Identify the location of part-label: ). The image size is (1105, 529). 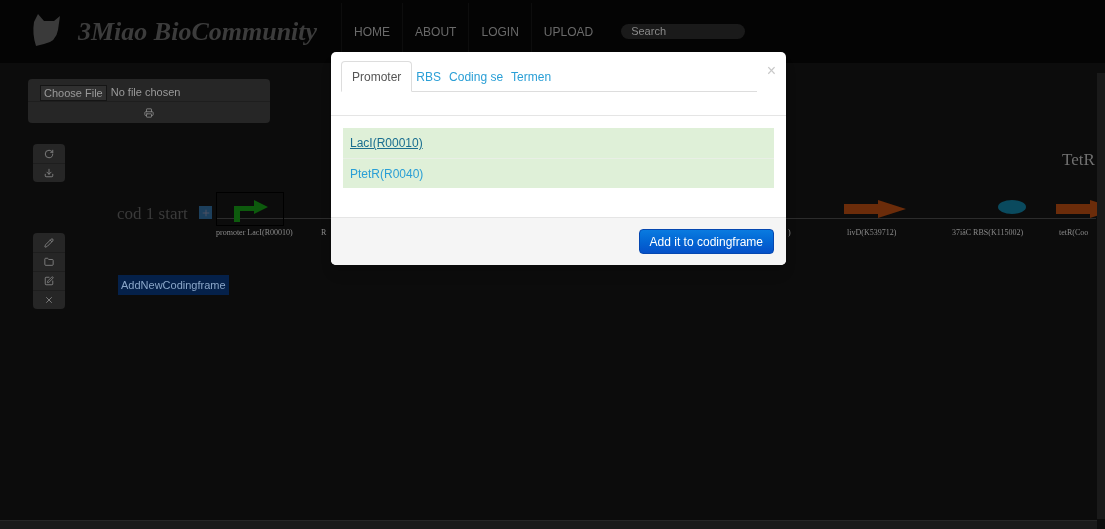
(789, 233).